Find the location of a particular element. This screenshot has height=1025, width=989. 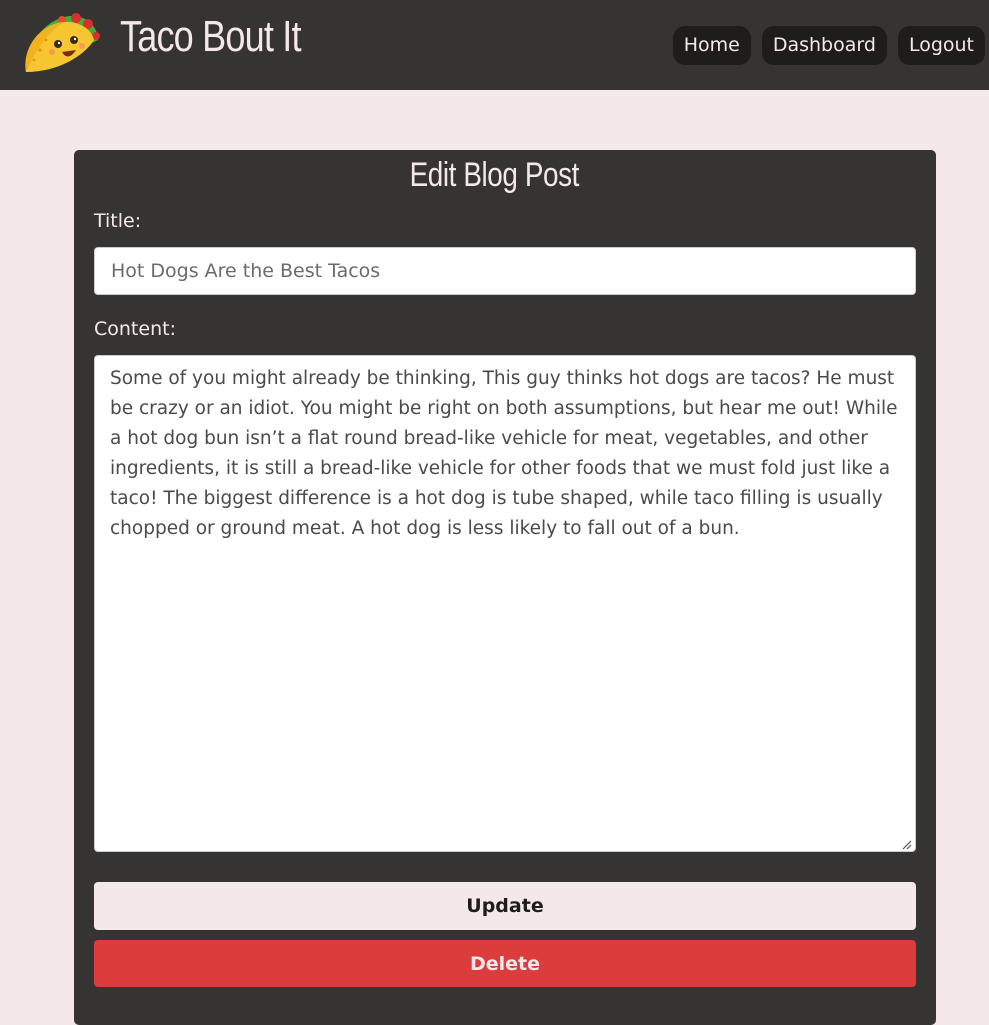

nav-links: Home Dashboard Logout is located at coordinates (828, 45).